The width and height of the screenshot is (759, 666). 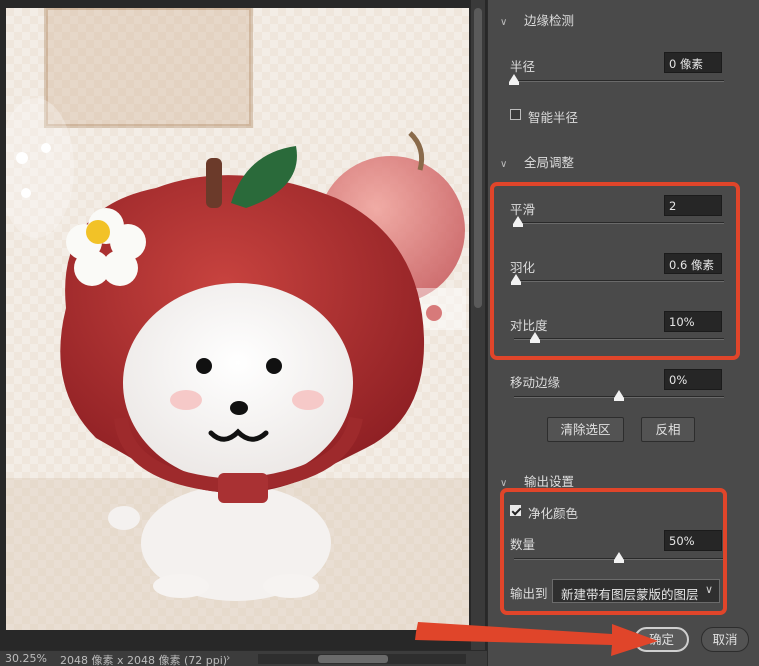 What do you see at coordinates (243, 658) in the screenshot?
I see `status-bar: 30.25% 2048 像素 x 2048 像素 (72 ppi) ›` at bounding box center [243, 658].